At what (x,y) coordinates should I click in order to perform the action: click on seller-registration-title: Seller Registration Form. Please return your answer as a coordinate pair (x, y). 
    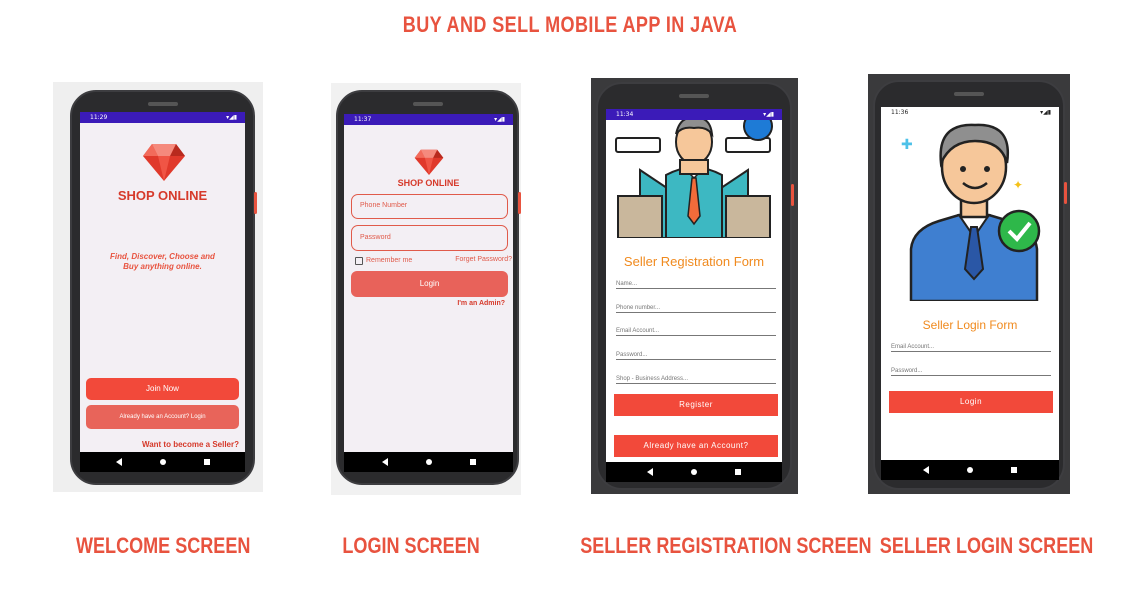
    Looking at the image, I should click on (694, 261).